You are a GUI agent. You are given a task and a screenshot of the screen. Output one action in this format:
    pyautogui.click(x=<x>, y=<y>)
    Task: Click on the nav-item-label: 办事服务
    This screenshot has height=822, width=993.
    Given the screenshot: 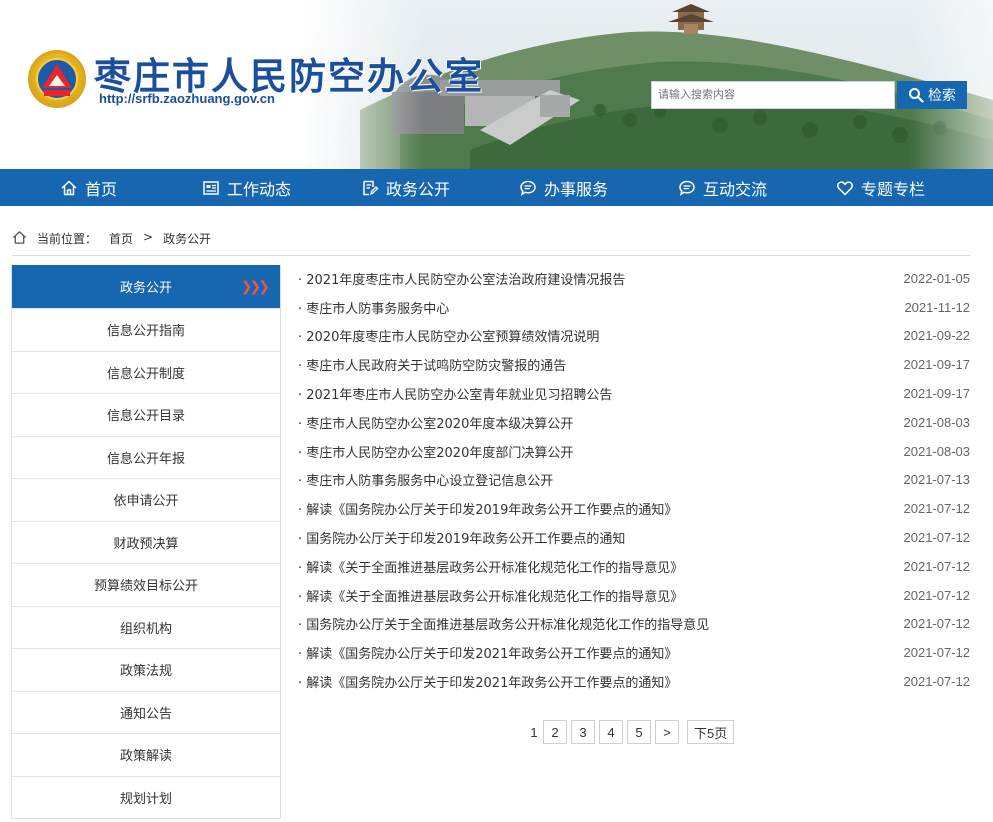 What is the action you would take?
    pyautogui.click(x=576, y=189)
    